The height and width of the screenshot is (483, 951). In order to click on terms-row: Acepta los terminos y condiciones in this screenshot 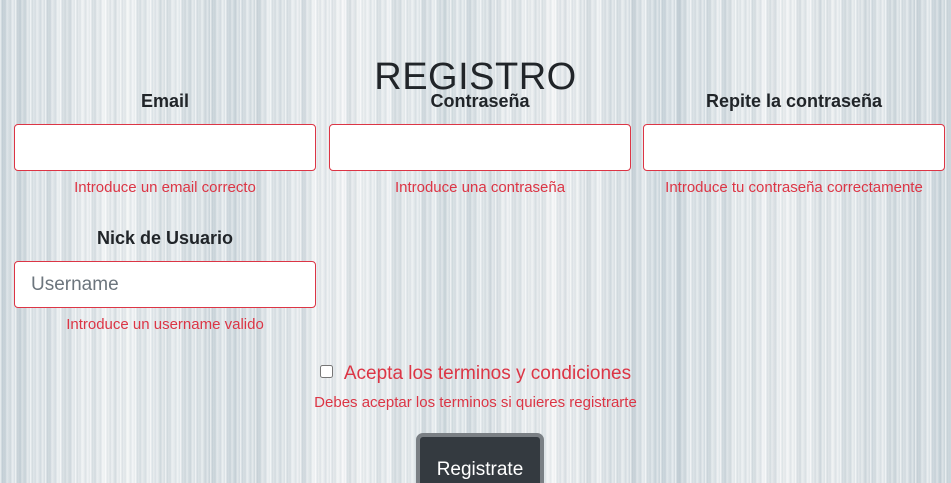, I will do `click(475, 374)`.